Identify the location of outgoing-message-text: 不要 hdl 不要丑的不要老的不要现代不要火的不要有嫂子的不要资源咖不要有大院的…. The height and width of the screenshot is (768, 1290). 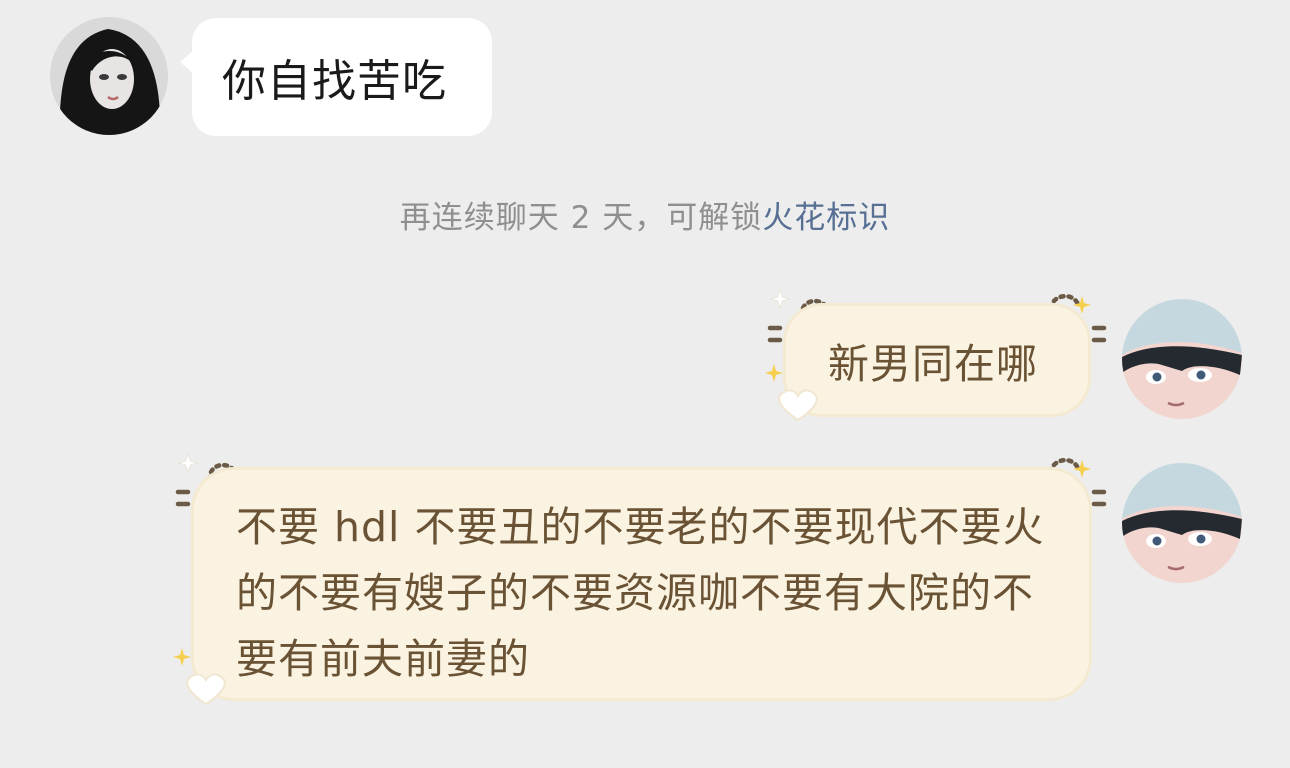
(640, 593).